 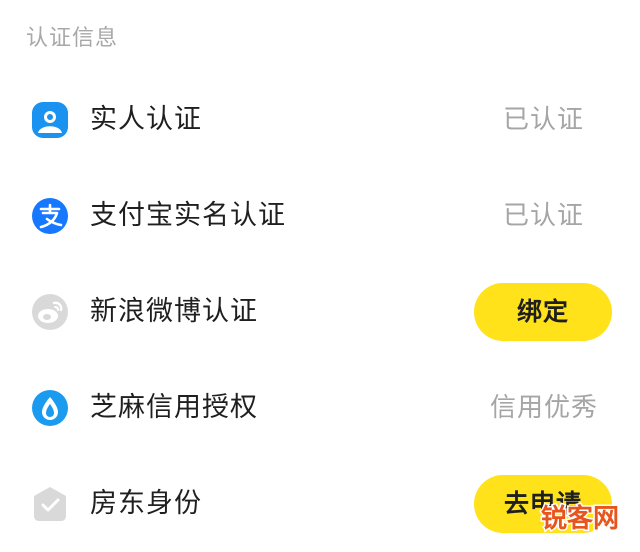 What do you see at coordinates (543, 312) in the screenshot?
I see `bind-weibo-button: 绑定` at bounding box center [543, 312].